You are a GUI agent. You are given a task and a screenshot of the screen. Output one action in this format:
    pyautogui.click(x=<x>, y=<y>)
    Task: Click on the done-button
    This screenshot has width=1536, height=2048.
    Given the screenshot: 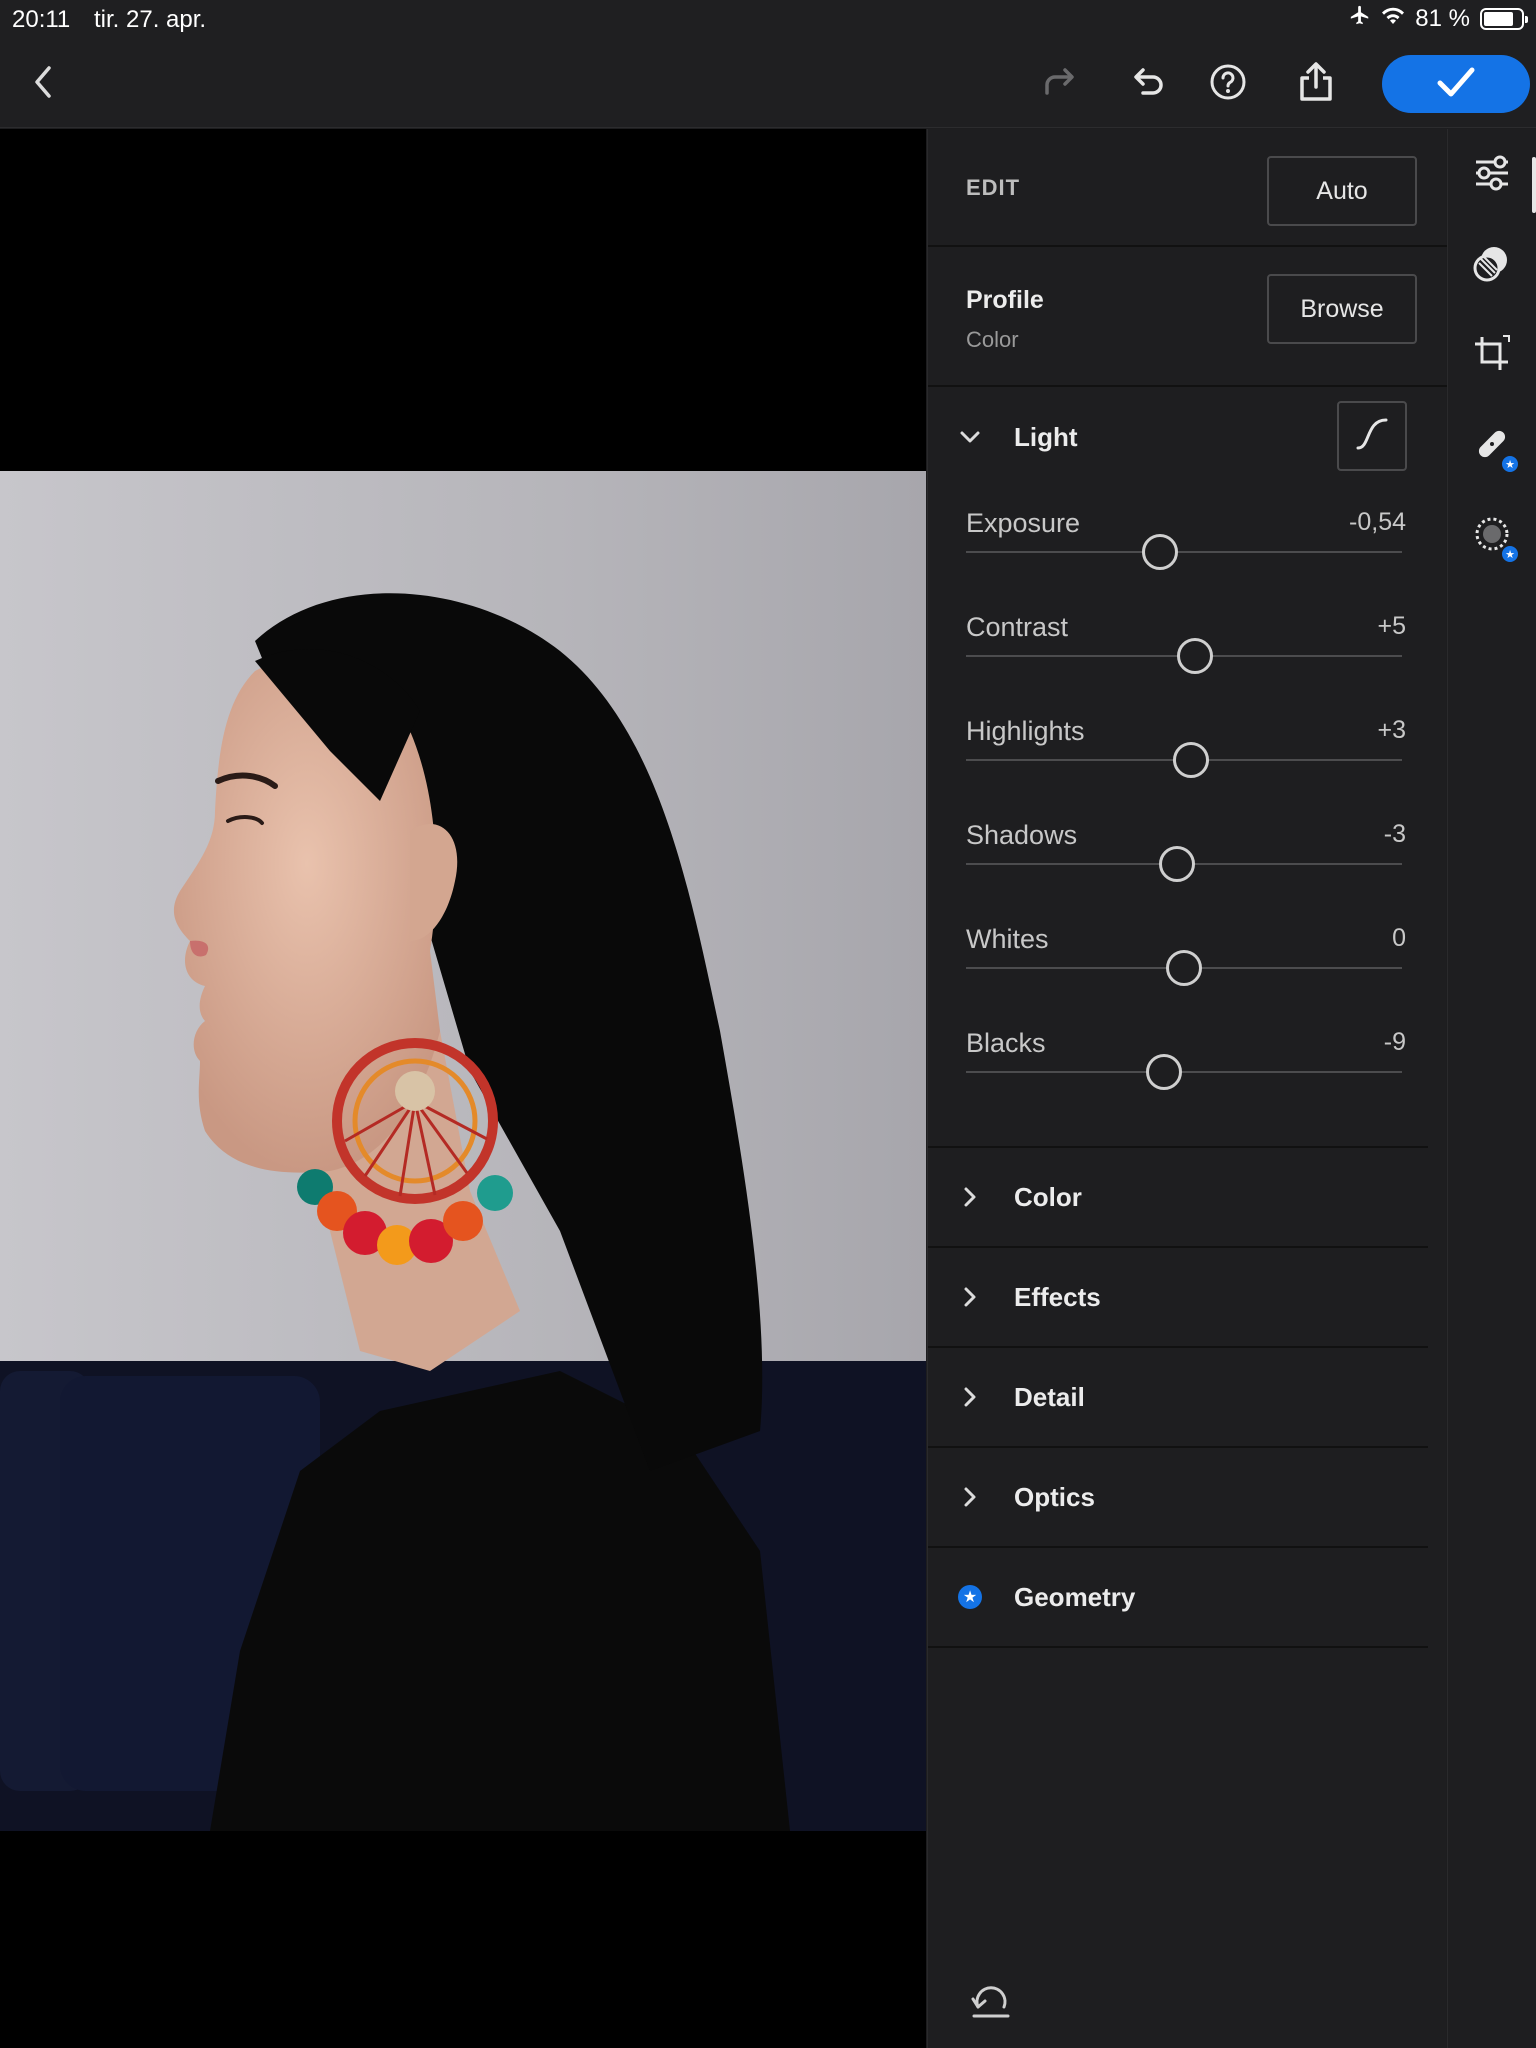 What is the action you would take?
    pyautogui.click(x=1456, y=84)
    